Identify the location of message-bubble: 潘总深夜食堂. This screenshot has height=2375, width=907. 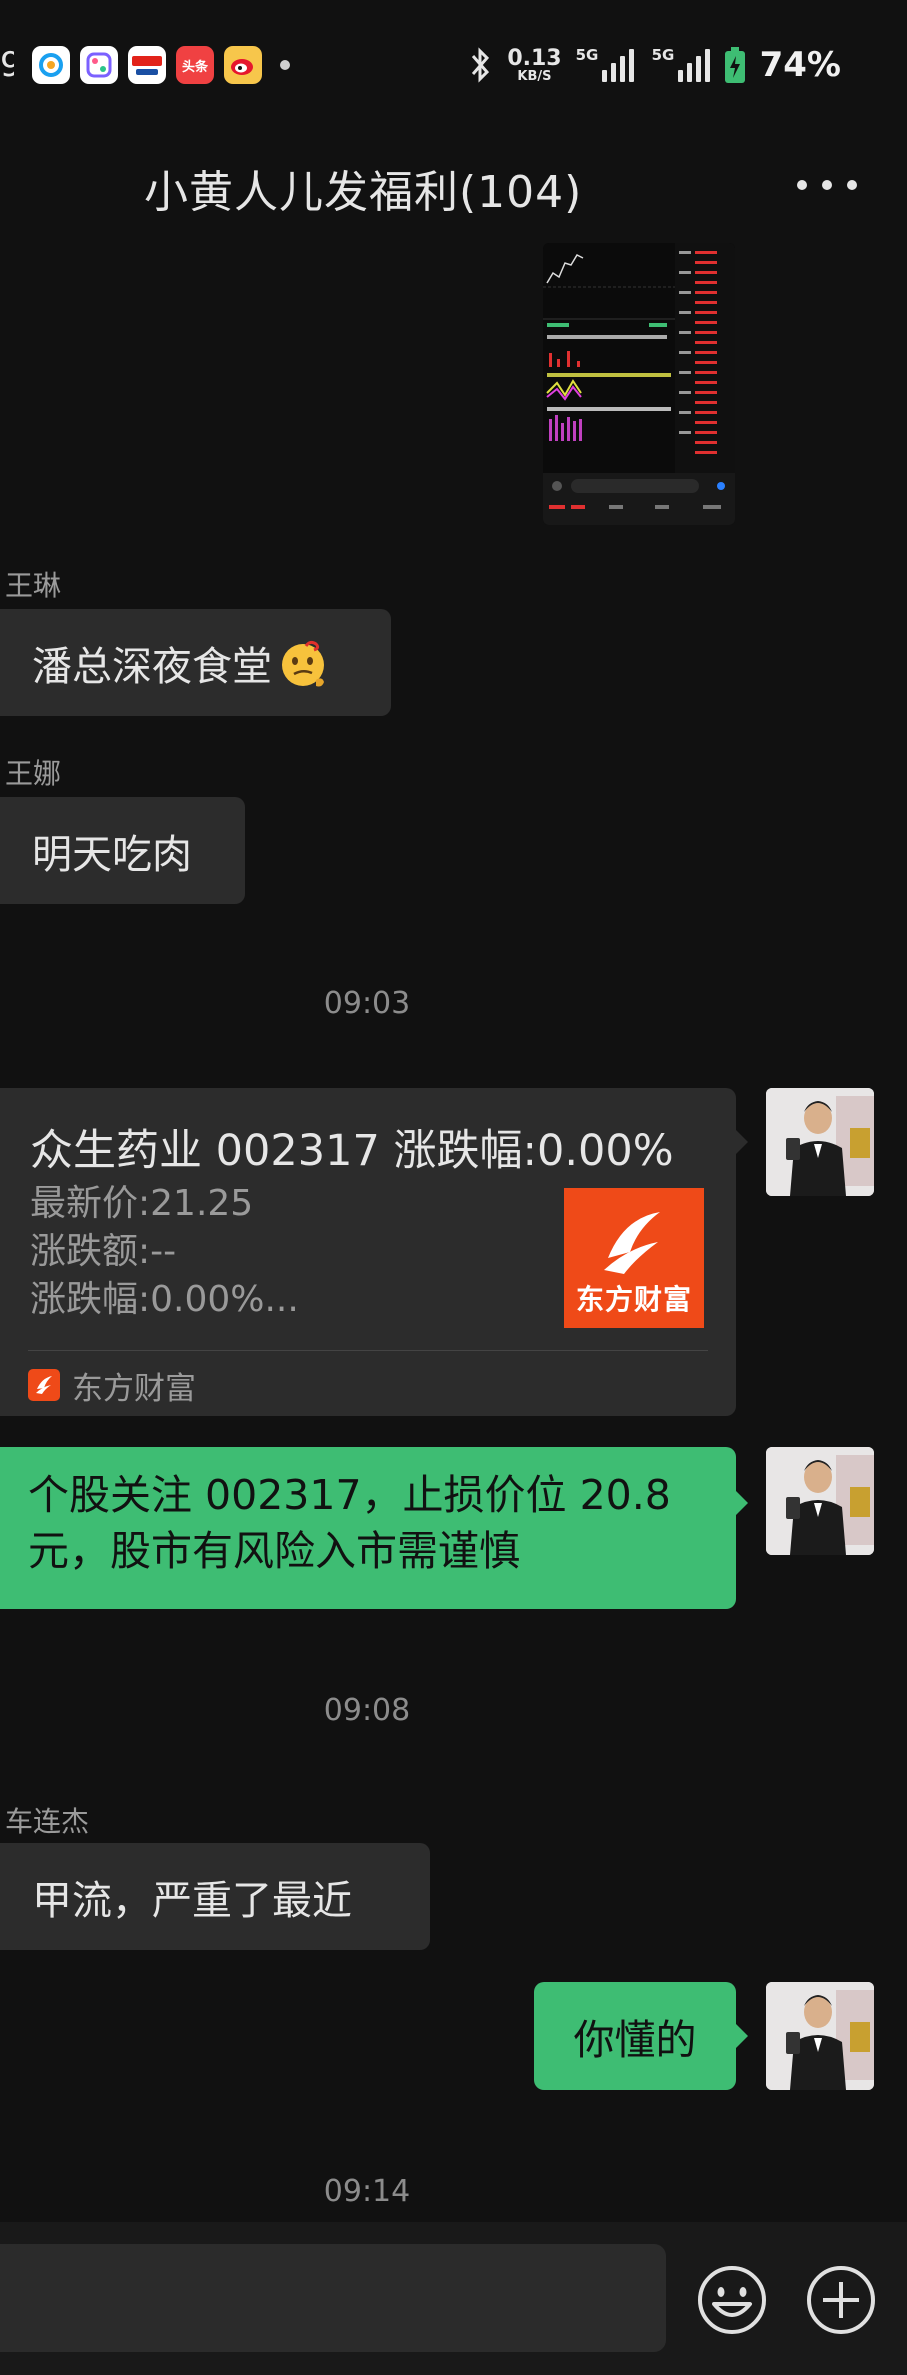
(195, 662).